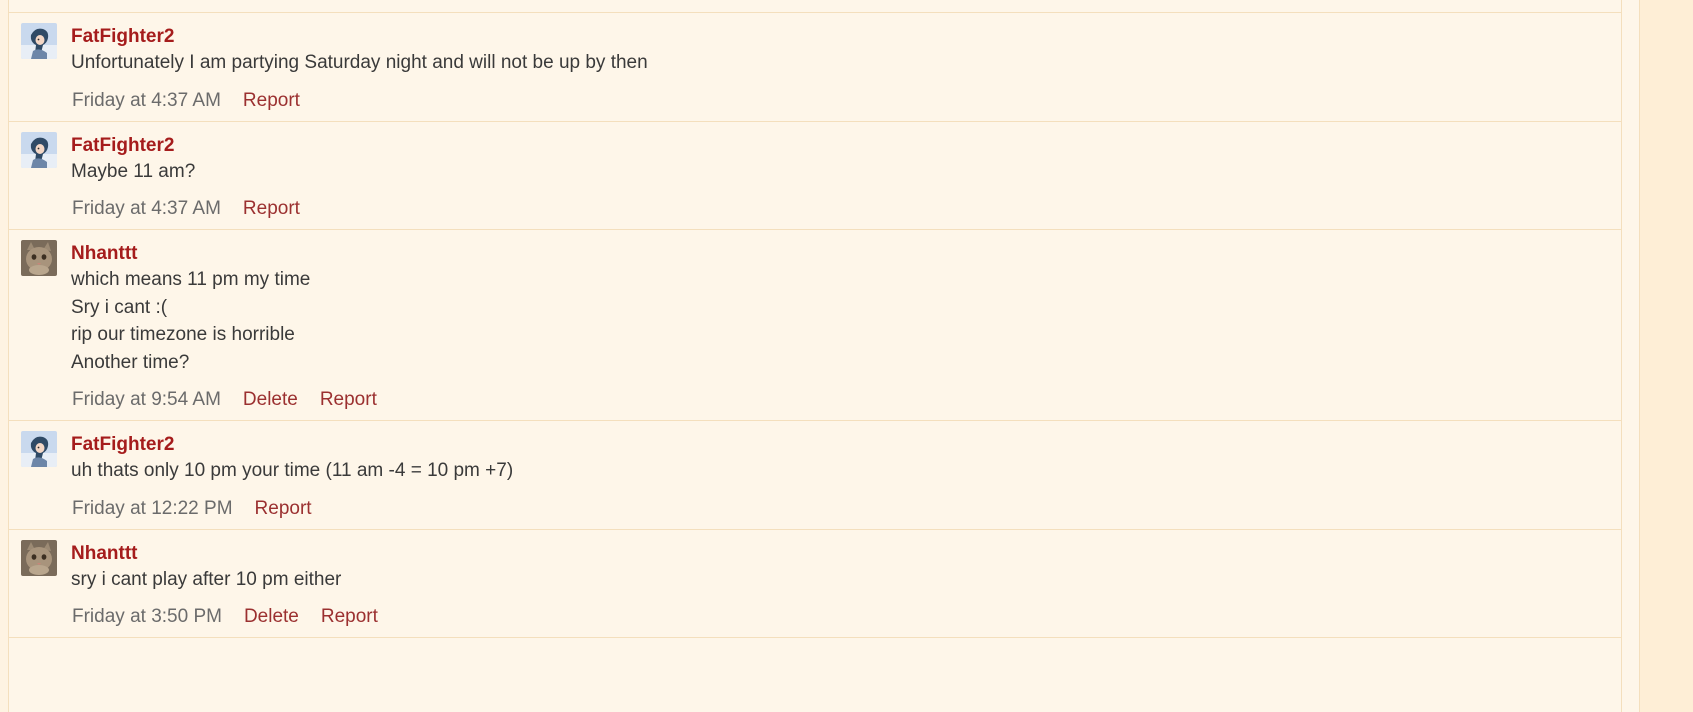 The width and height of the screenshot is (1693, 712). What do you see at coordinates (206, 579) in the screenshot?
I see `message-line: sry i cant play after 10 pm either` at bounding box center [206, 579].